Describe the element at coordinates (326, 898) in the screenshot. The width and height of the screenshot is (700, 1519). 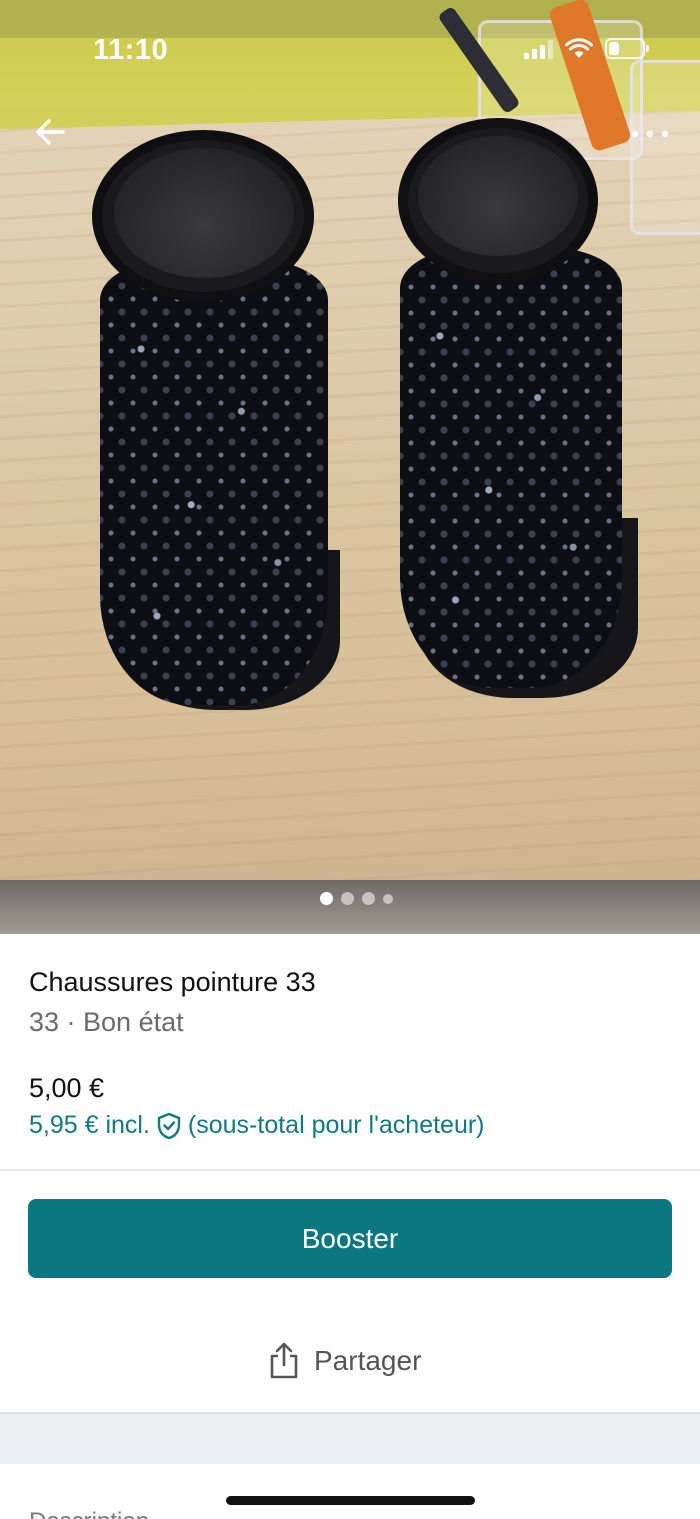
I see `pagination-dot-active` at that location.